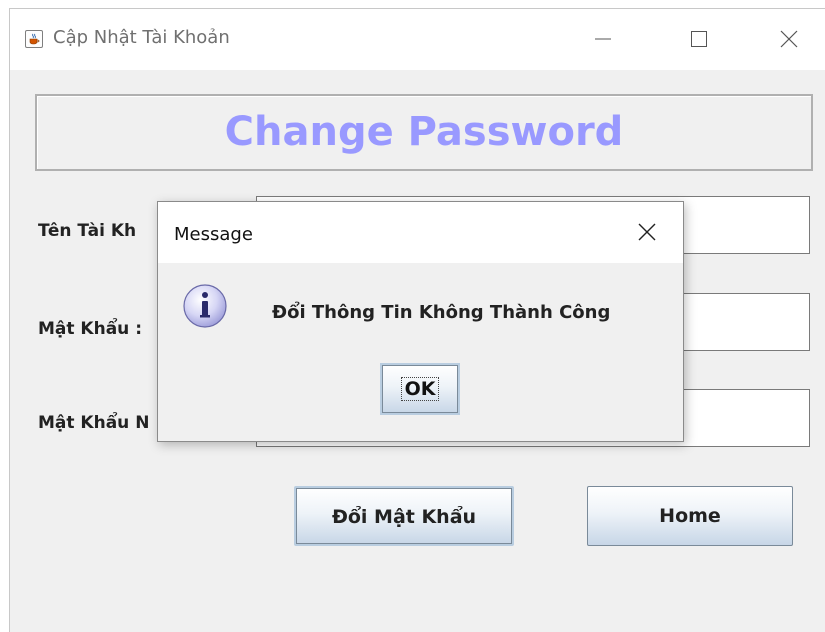 The image size is (825, 632). Describe the element at coordinates (141, 37) in the screenshot. I see `window-title: Cập Nhật Tài Khoản` at that location.